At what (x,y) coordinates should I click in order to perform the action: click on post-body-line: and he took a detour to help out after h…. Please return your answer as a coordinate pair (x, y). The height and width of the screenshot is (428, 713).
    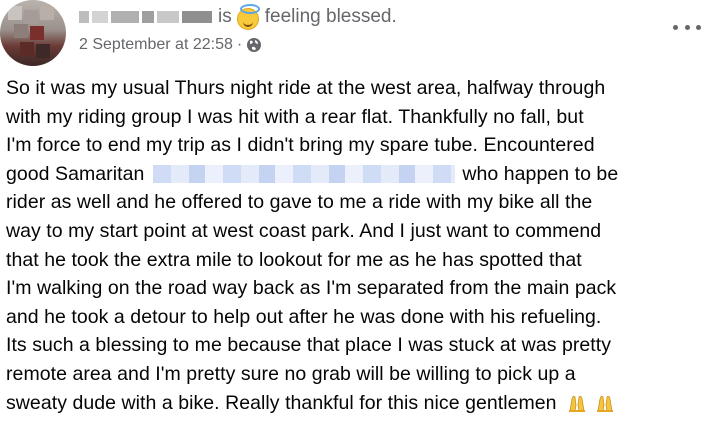
    Looking at the image, I should click on (304, 316).